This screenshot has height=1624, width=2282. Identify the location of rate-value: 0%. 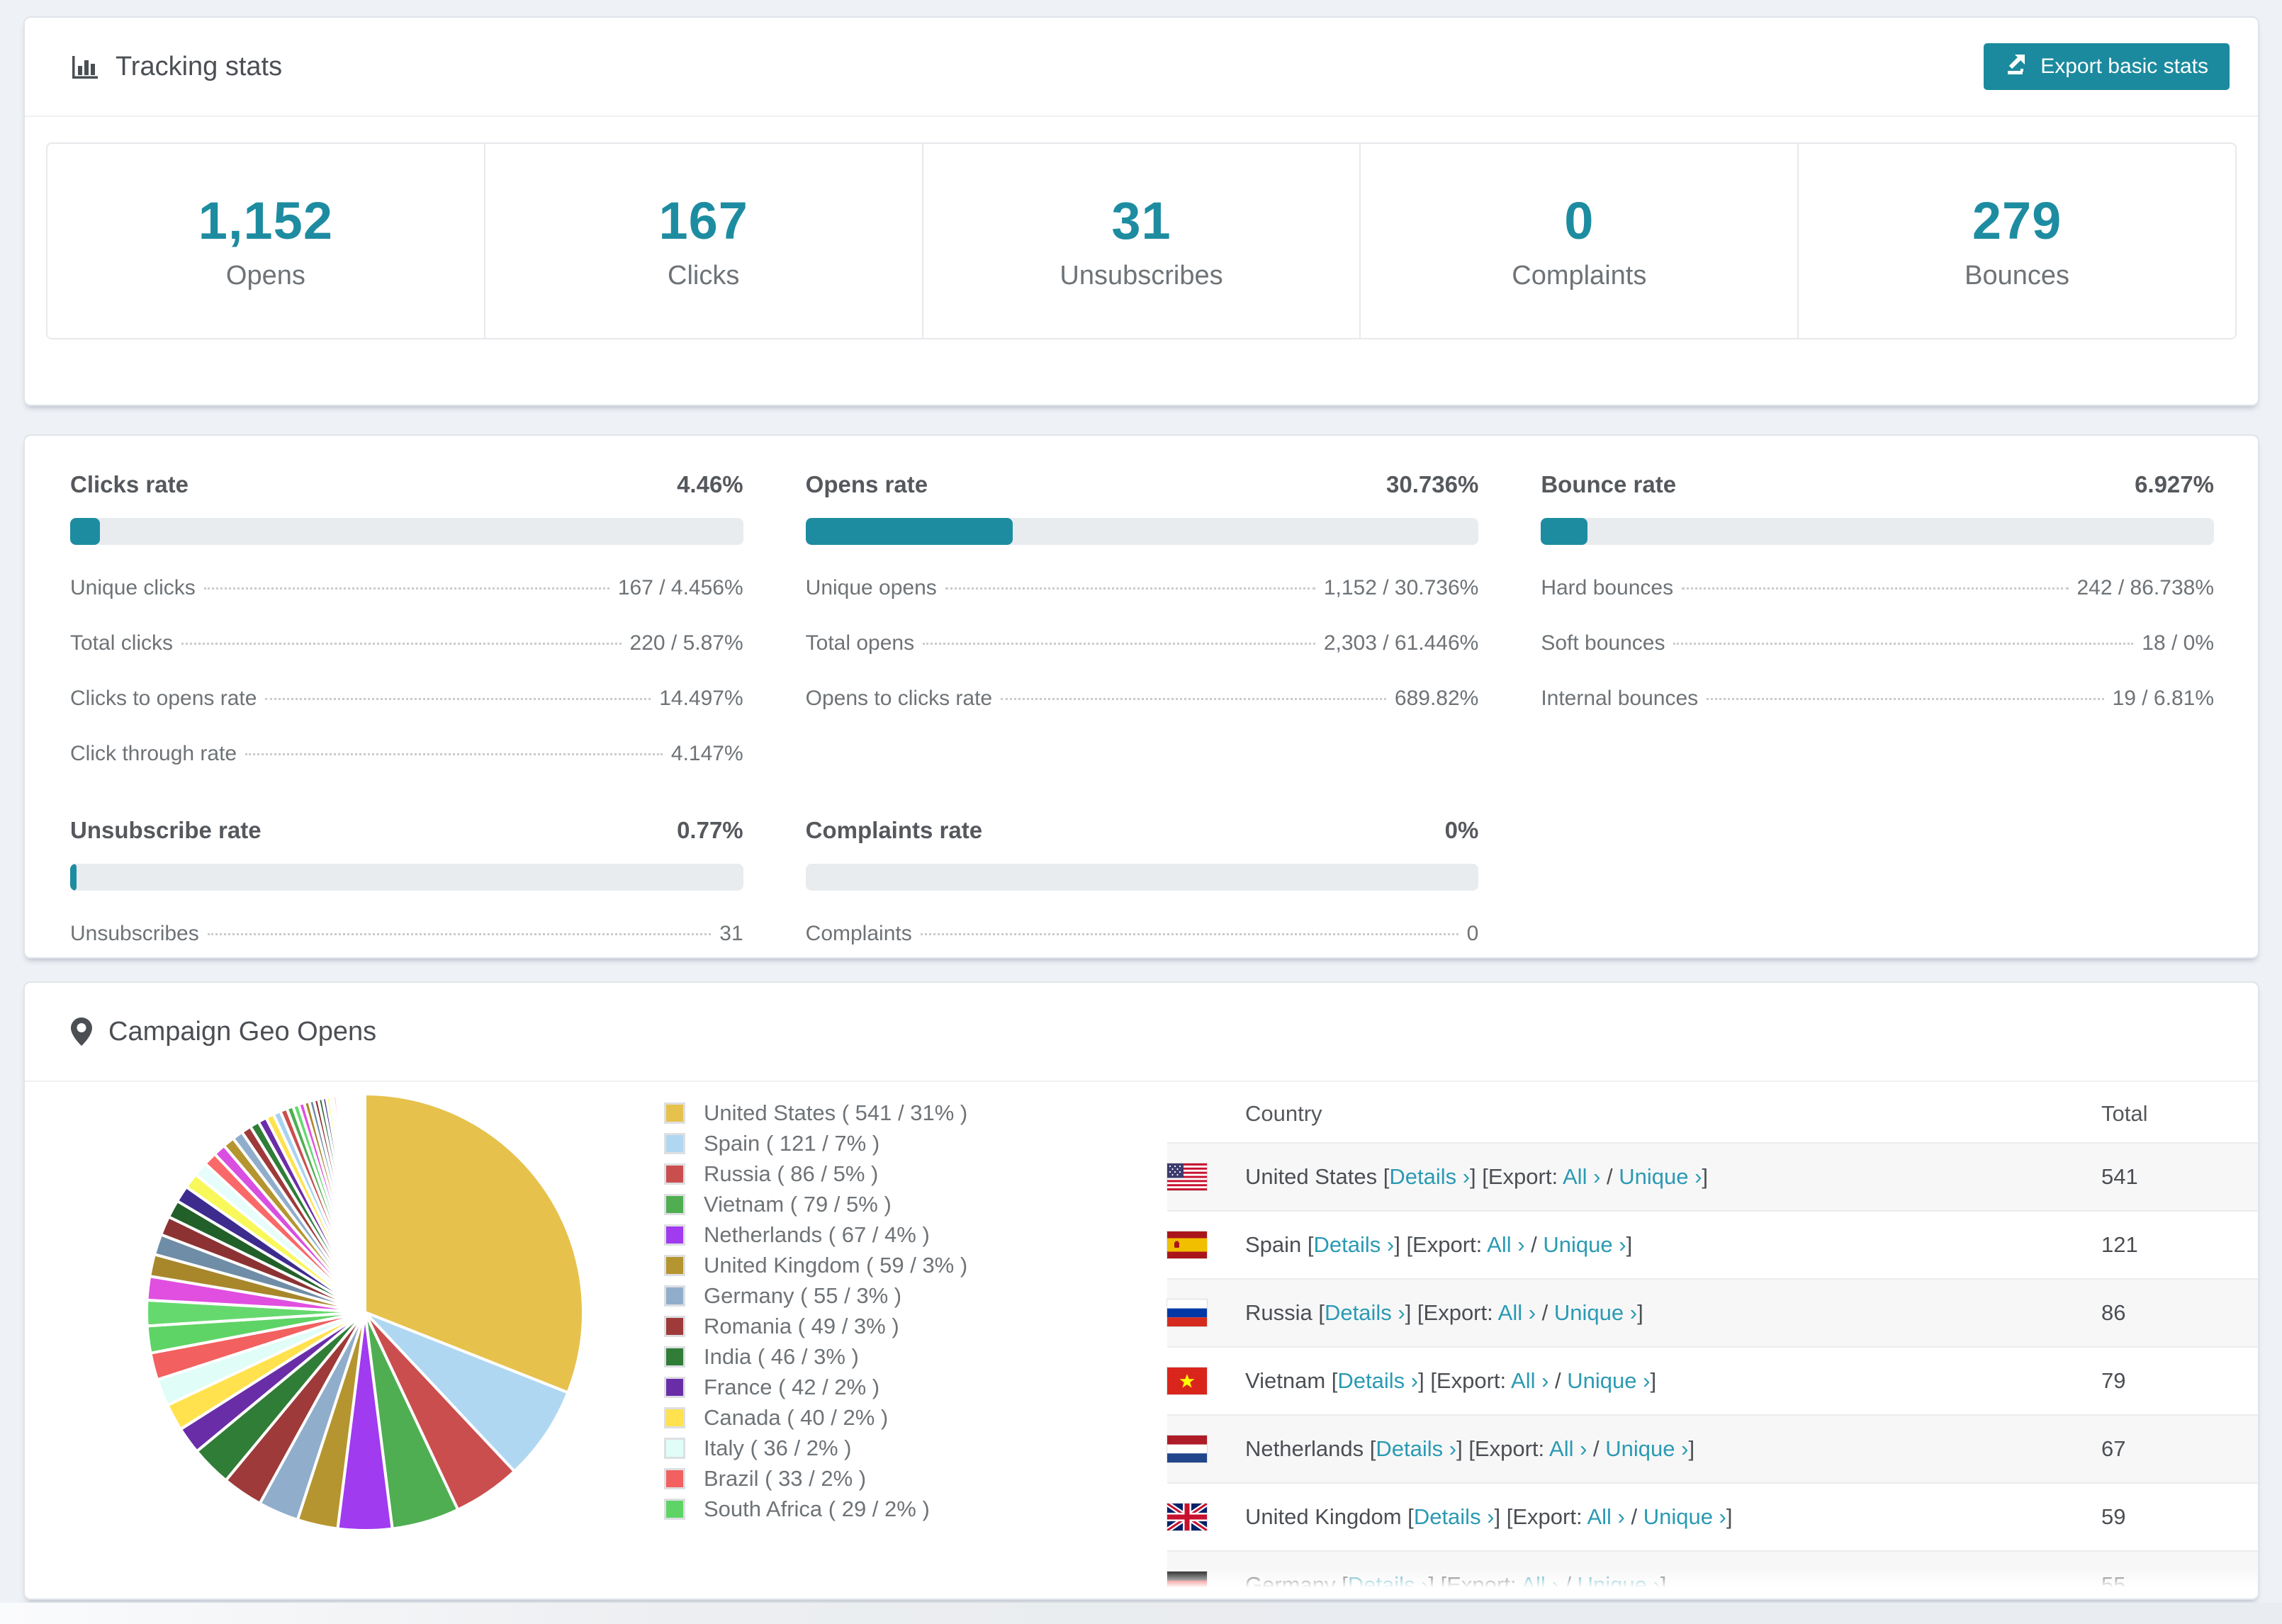
(1462, 830).